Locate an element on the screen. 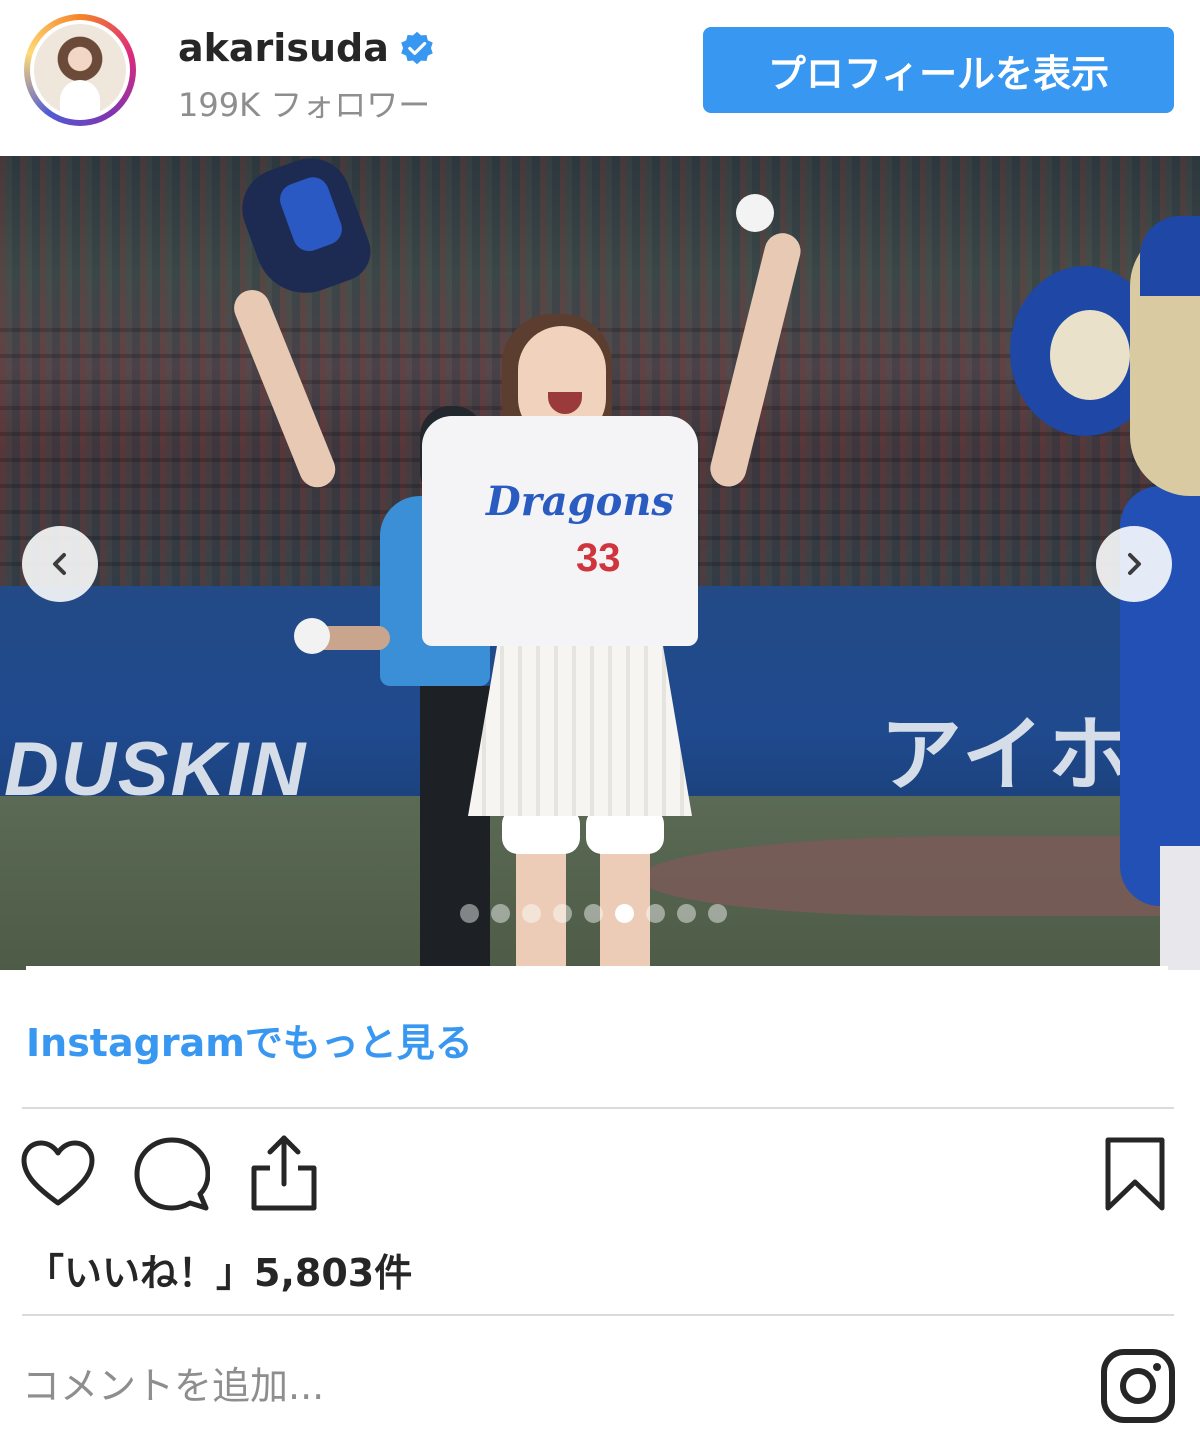 This screenshot has height=1444, width=1200. avatar-image is located at coordinates (80, 70).